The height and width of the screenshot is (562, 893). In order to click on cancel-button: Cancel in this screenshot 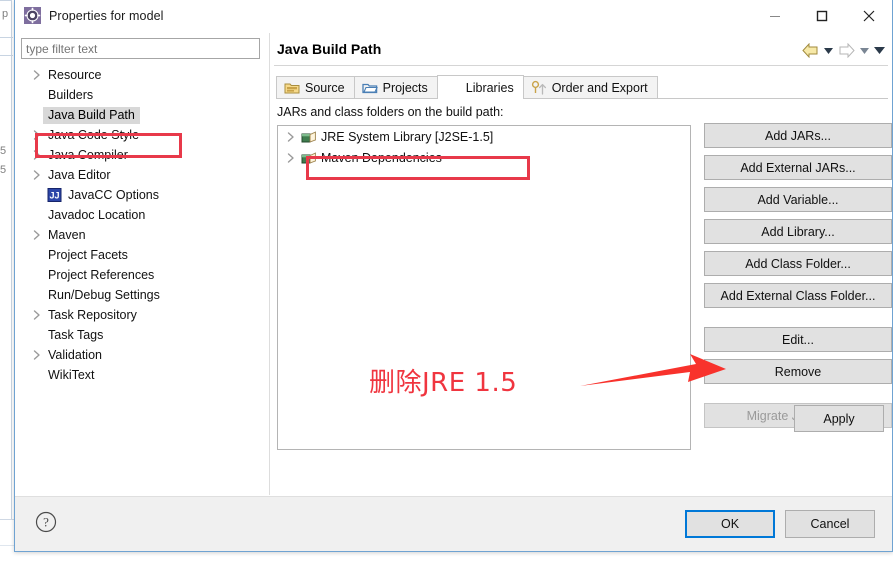, I will do `click(830, 524)`.